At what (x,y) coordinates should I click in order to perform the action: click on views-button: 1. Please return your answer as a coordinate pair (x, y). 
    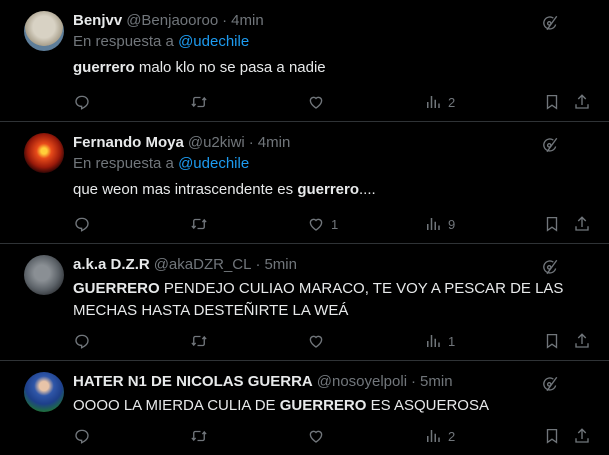
    Looking at the image, I should click on (439, 341).